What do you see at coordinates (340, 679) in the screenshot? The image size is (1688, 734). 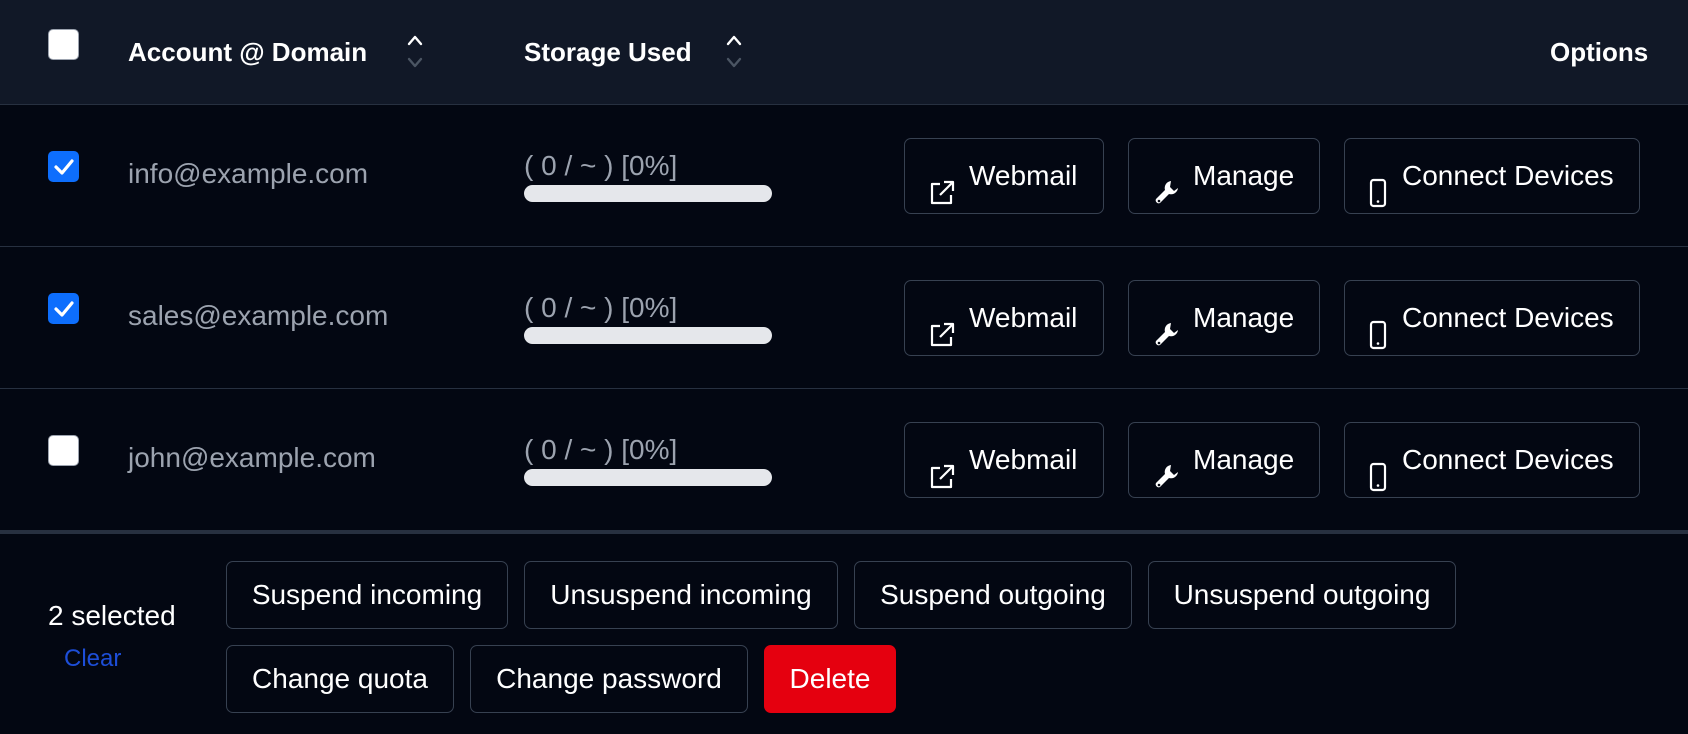 I see `change-quota-button: Change quota` at bounding box center [340, 679].